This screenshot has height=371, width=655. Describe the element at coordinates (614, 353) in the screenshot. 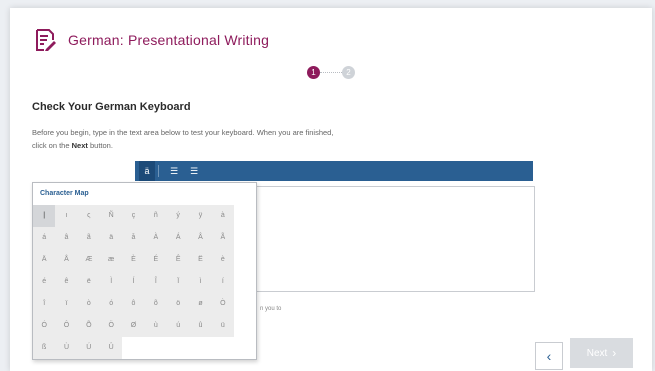

I see `chevron-right-icon: ›` at that location.